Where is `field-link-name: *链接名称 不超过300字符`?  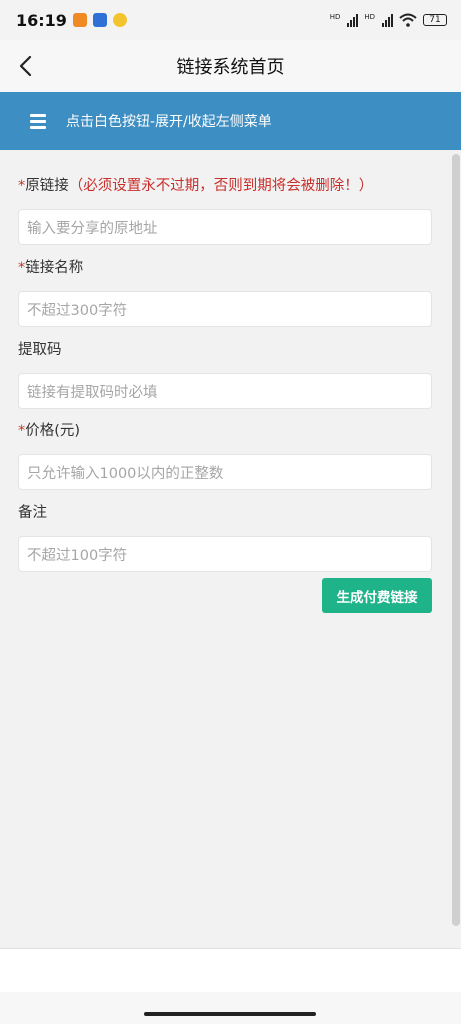
field-link-name: *链接名称 不超过300字符 is located at coordinates (225, 292).